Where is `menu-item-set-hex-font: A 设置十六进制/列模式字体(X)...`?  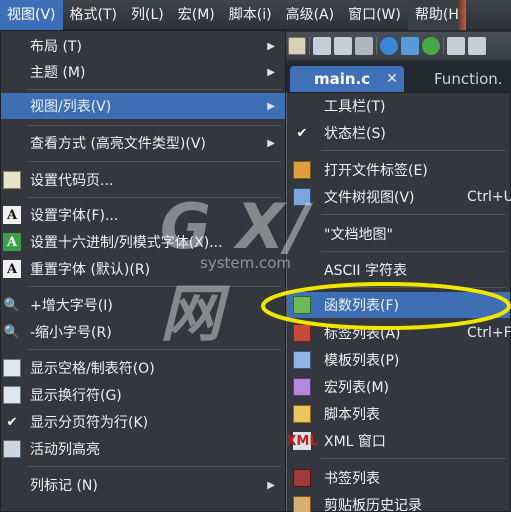
menu-item-set-hex-font: A 设置十六进制/列模式字体(X)... is located at coordinates (143, 242).